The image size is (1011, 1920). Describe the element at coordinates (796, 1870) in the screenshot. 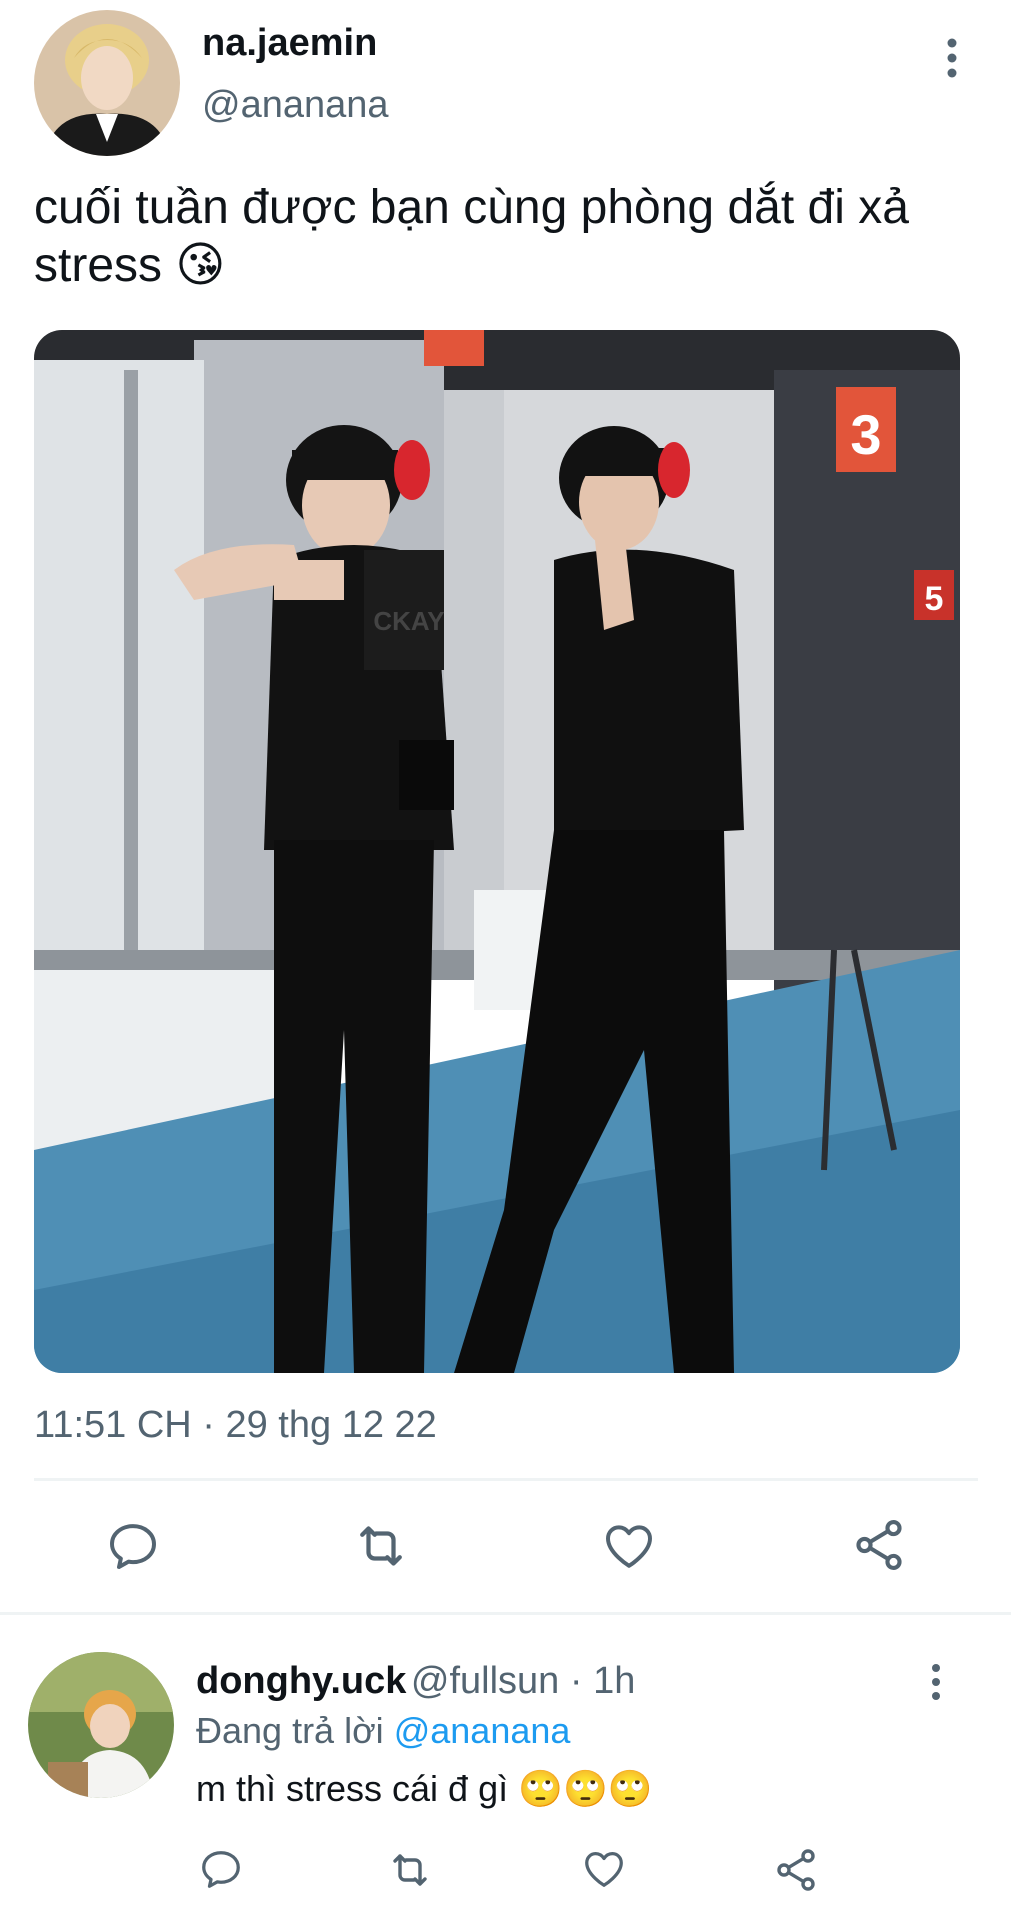

I see `reply-share-icon` at that location.